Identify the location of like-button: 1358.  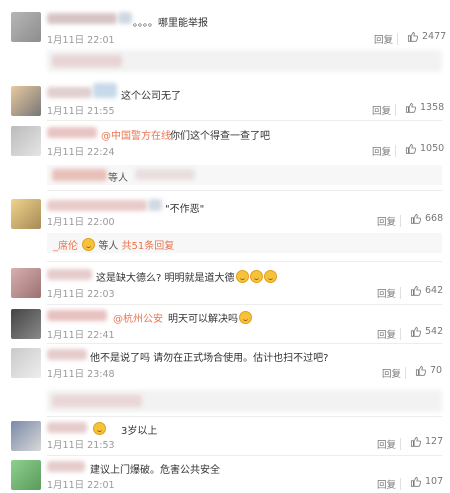
(424, 107).